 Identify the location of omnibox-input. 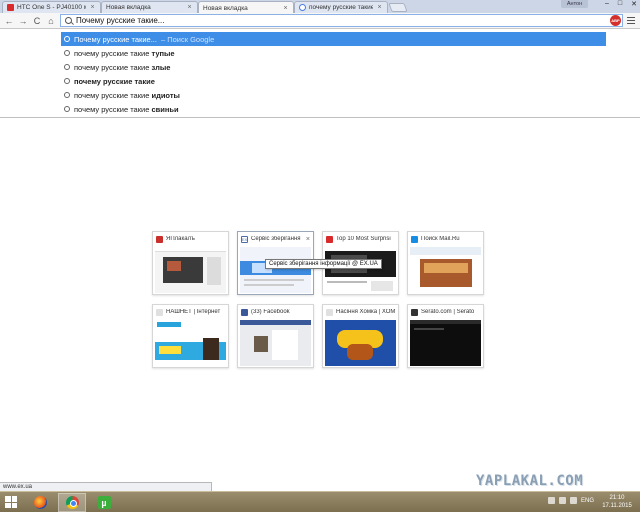
(276, 20).